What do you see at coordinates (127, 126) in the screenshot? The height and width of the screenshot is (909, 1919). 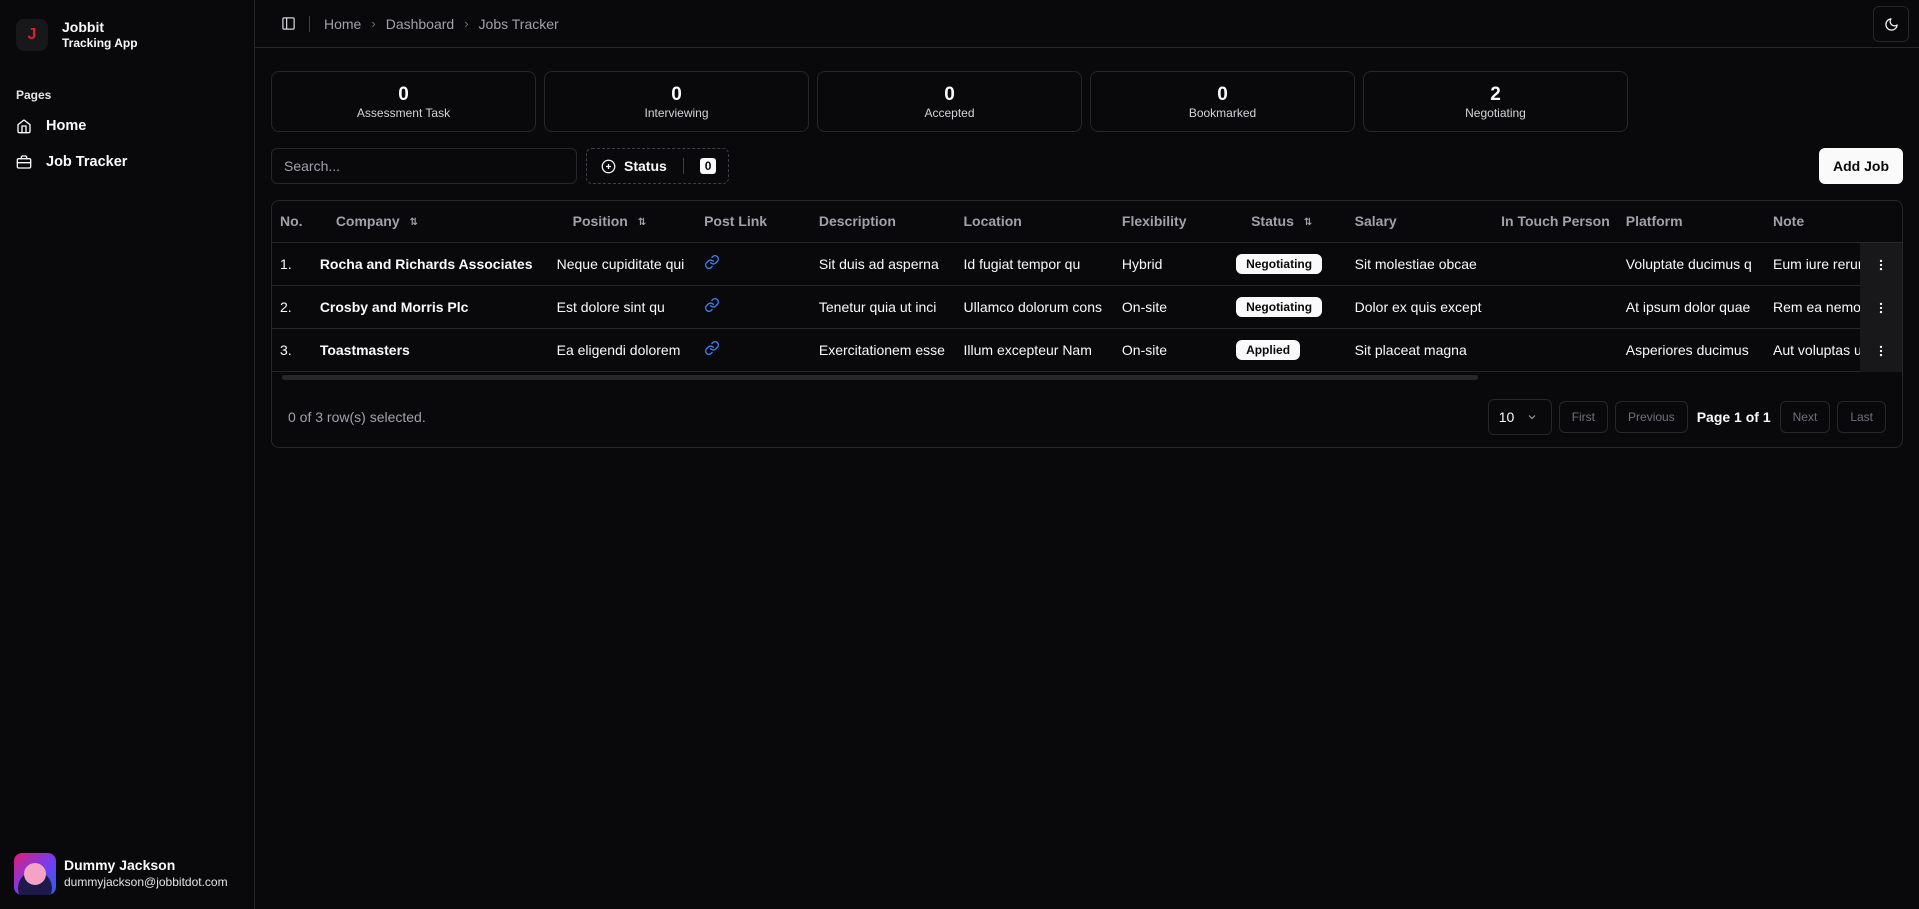 I see `sidebar-item-home: Home` at bounding box center [127, 126].